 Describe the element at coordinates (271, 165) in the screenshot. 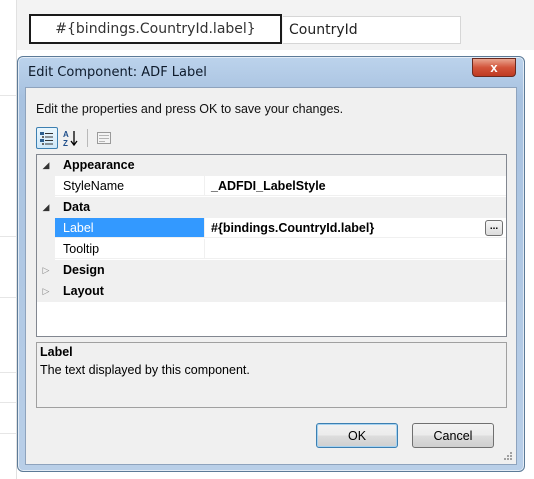

I see `category-appearance: ◢ Appearance` at that location.